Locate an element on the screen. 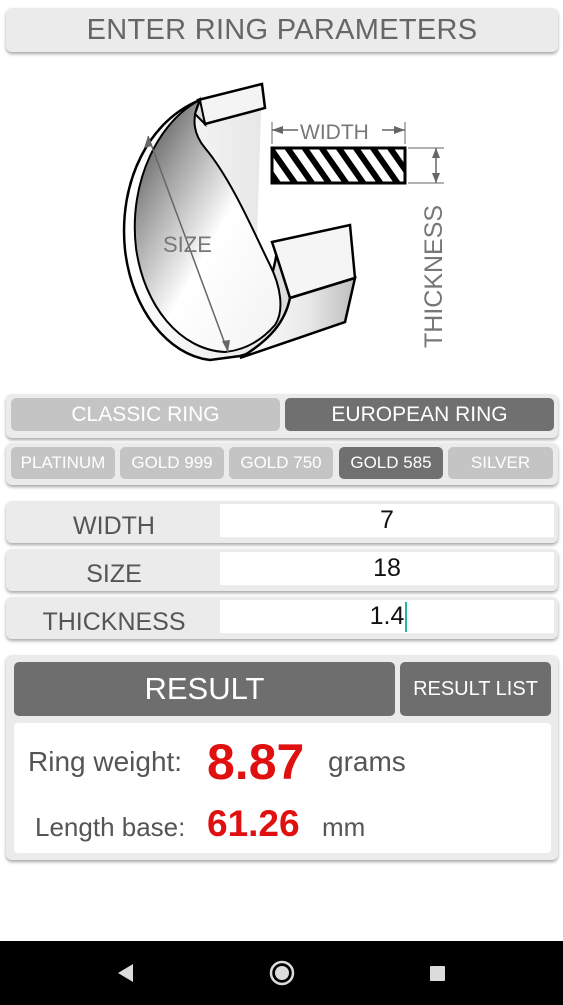 The height and width of the screenshot is (1005, 563). thickness-label-text: THICKNESS is located at coordinates (114, 622).